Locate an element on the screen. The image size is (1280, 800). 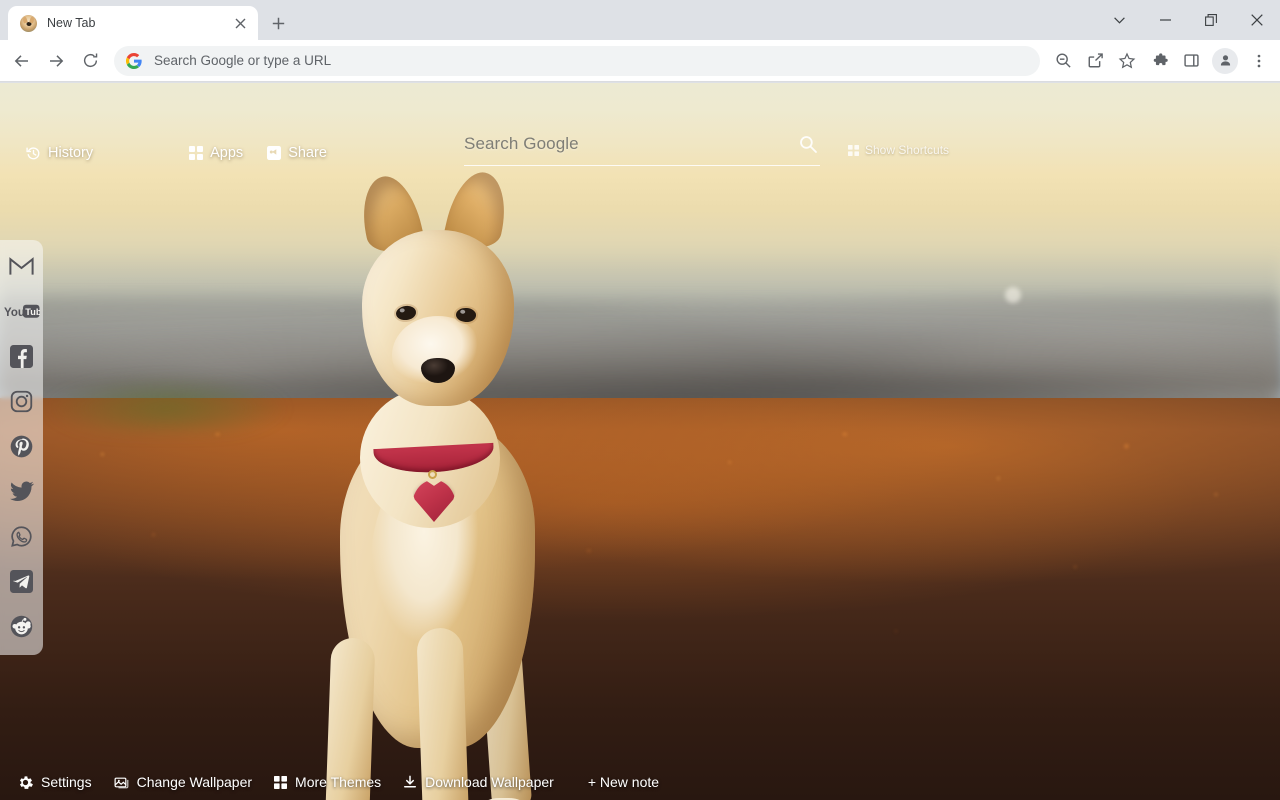
download-wallpaper-button: Download Wallpaper is located at coordinates (478, 782).